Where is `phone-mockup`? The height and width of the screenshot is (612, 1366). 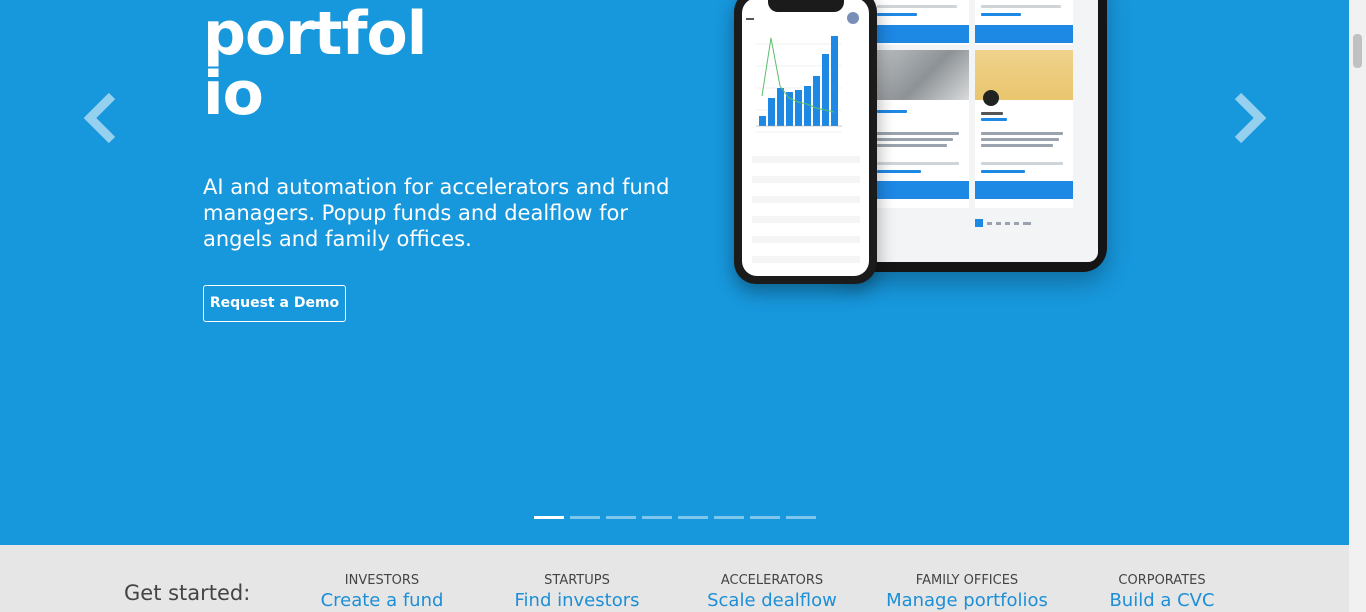 phone-mockup is located at coordinates (805, 142).